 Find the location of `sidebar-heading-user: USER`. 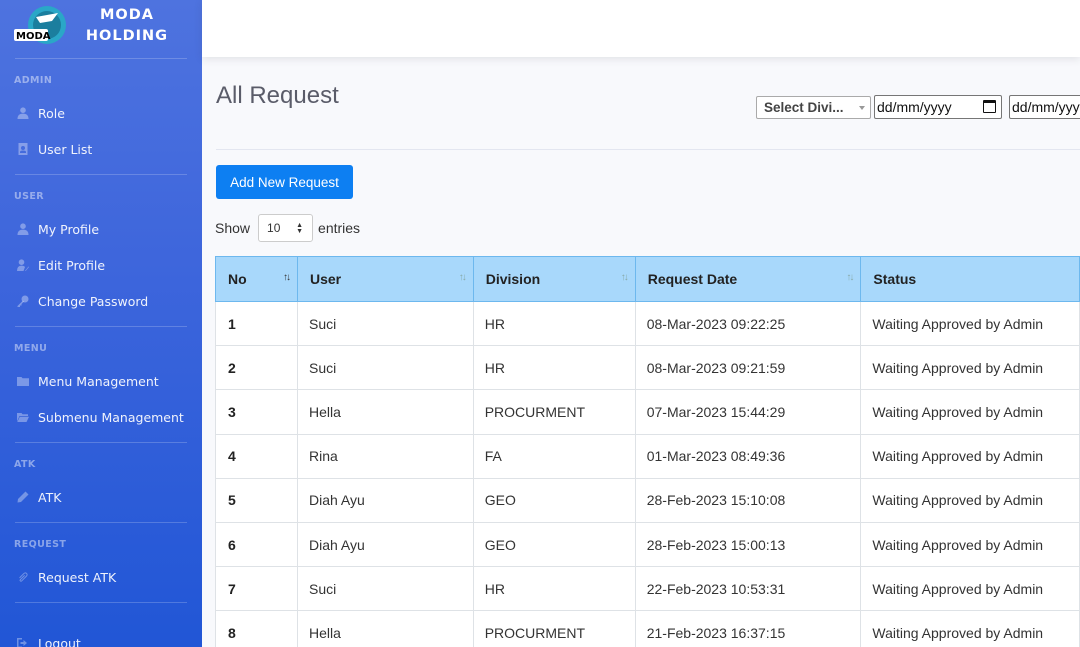

sidebar-heading-user: USER is located at coordinates (29, 196).